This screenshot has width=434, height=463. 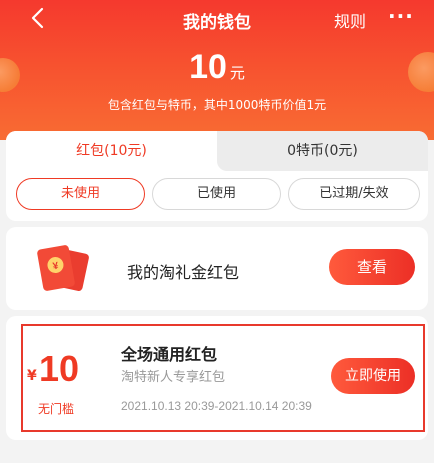 What do you see at coordinates (322, 151) in the screenshot?
I see `tab-tebi-coins: 0特币(0元)` at bounding box center [322, 151].